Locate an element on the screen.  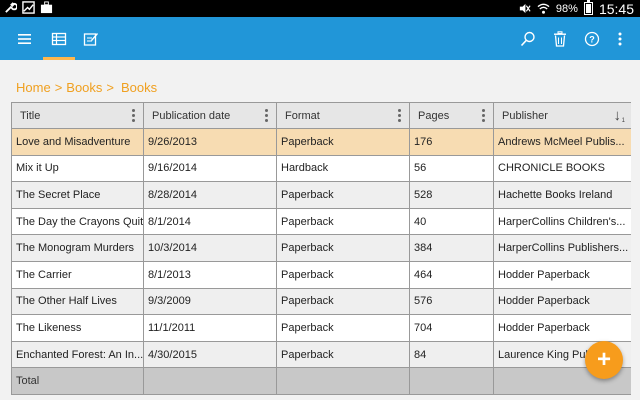
cell-title: Mix it Up is located at coordinates (77, 168).